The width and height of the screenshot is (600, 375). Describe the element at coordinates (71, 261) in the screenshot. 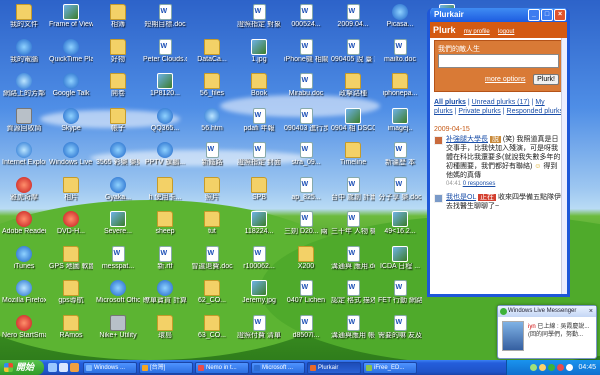

I see `desktop-icon: GPS 地圖 軟體` at that location.